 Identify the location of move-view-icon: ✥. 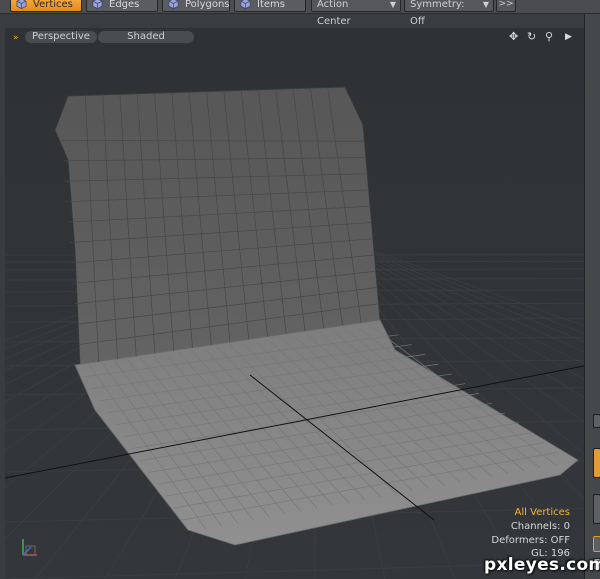
(513, 37).